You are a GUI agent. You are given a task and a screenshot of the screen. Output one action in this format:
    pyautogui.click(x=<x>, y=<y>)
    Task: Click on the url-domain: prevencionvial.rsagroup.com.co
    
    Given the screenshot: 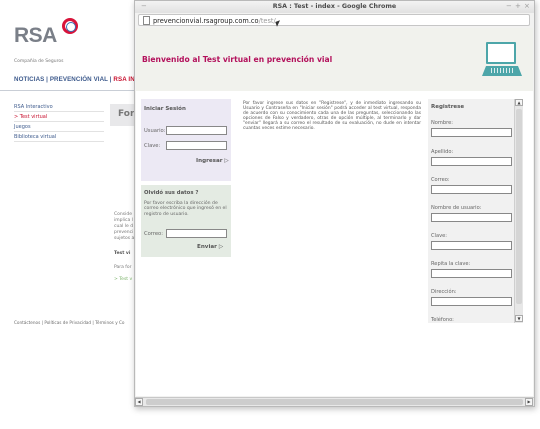 What is the action you would take?
    pyautogui.click(x=206, y=20)
    